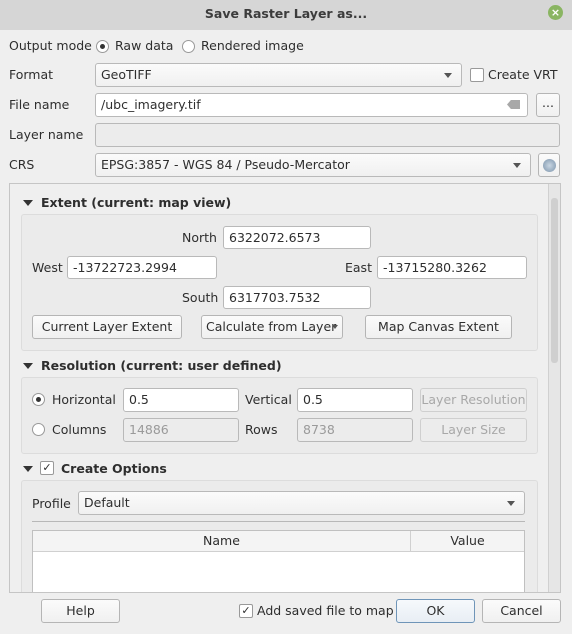 This screenshot has height=634, width=572. Describe the element at coordinates (268, 399) in the screenshot. I see `vertical-label: Vertical` at that location.